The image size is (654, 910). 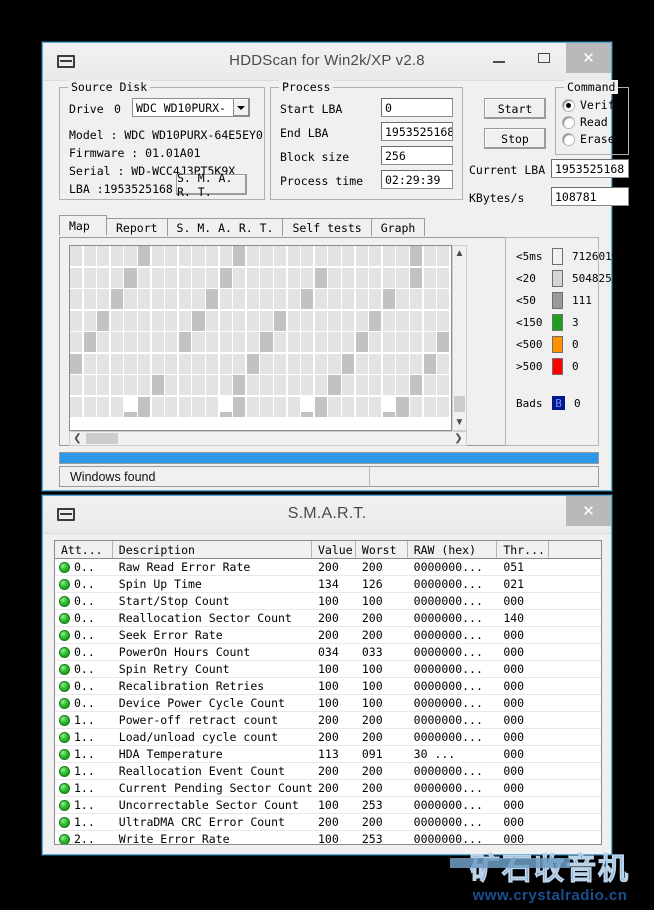 I want to click on smart-attribute-id: 0.., so click(x=84, y=686).